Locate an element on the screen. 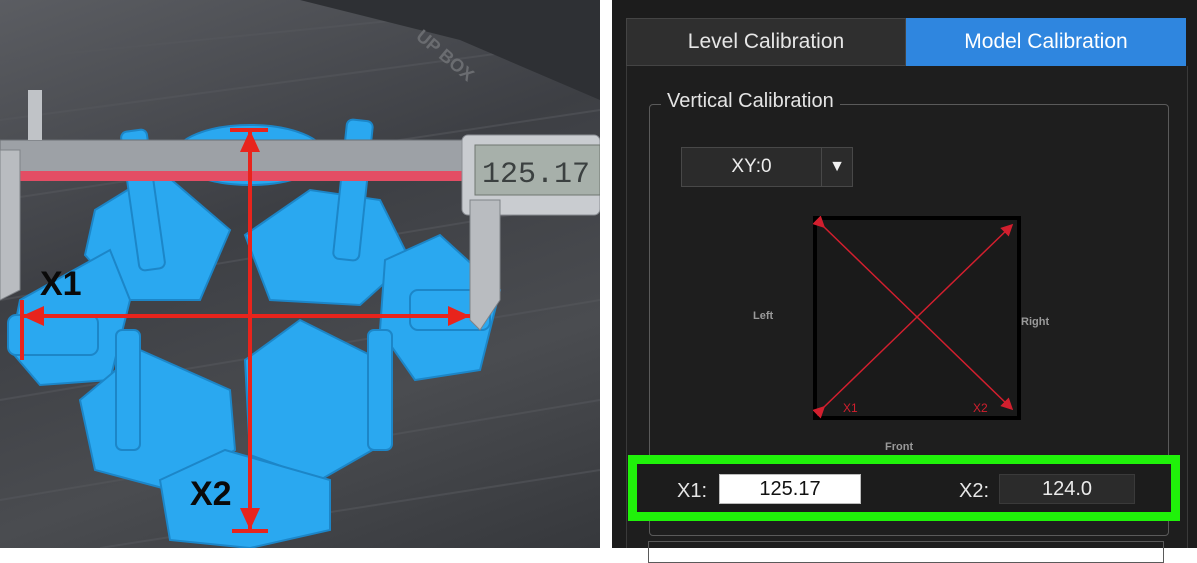  measurement-row: X1: X2: is located at coordinates (904, 488).